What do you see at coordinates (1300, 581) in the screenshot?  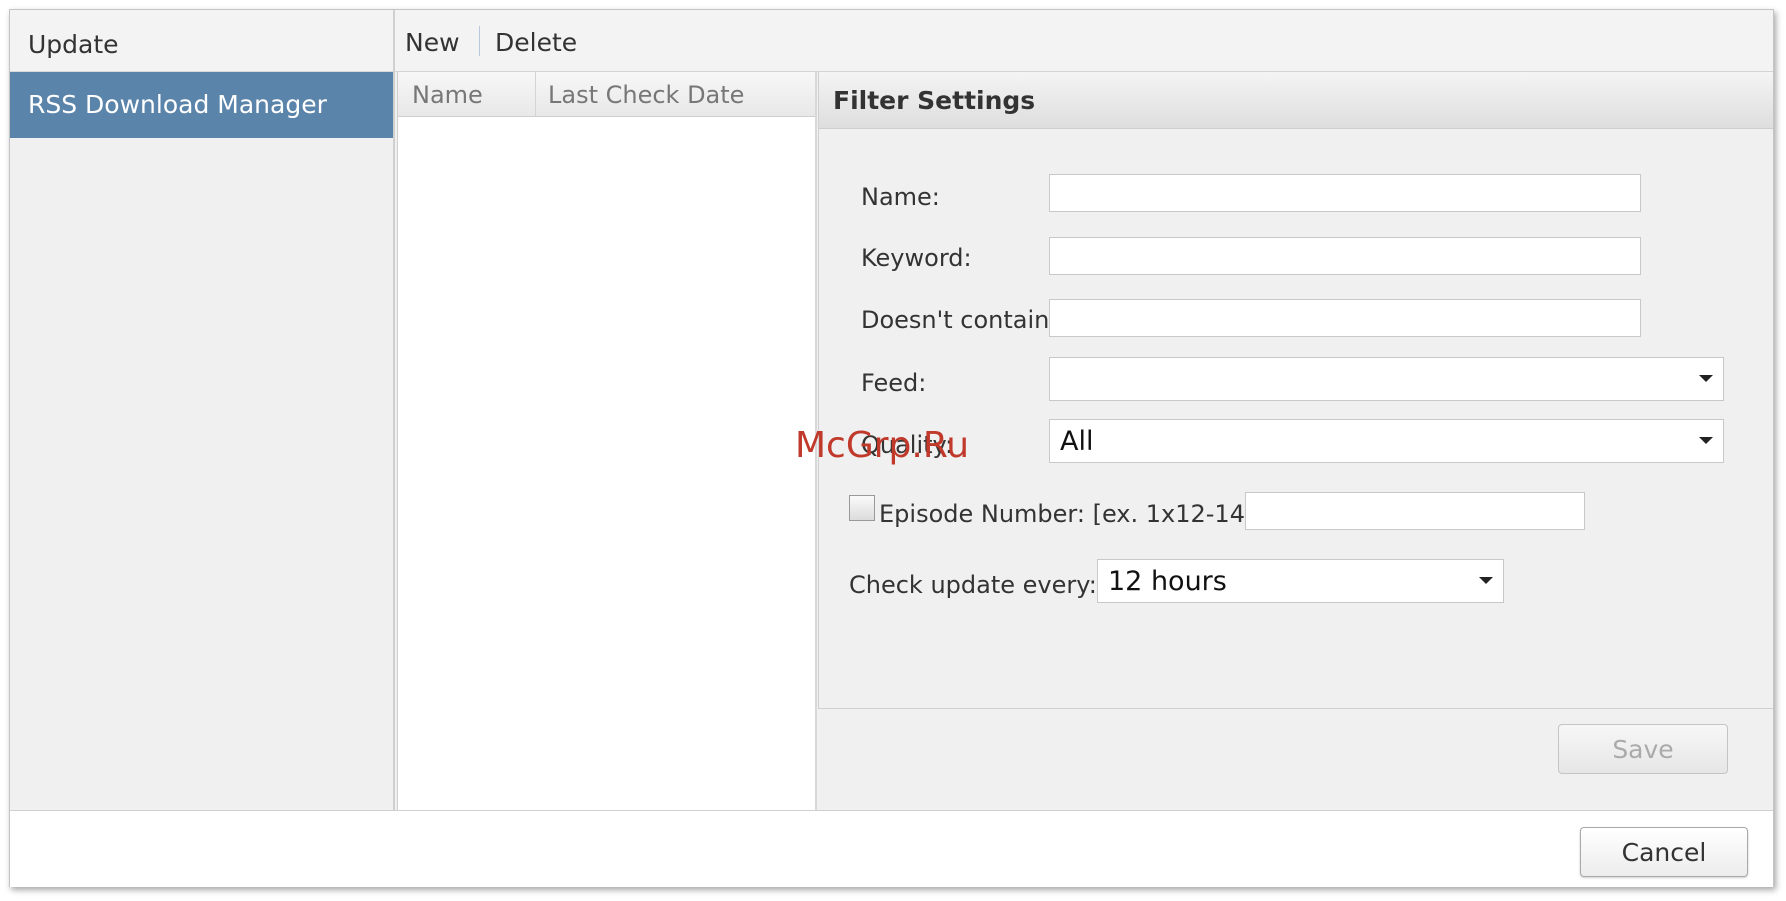 I see `check-update-select: 12 hours` at bounding box center [1300, 581].